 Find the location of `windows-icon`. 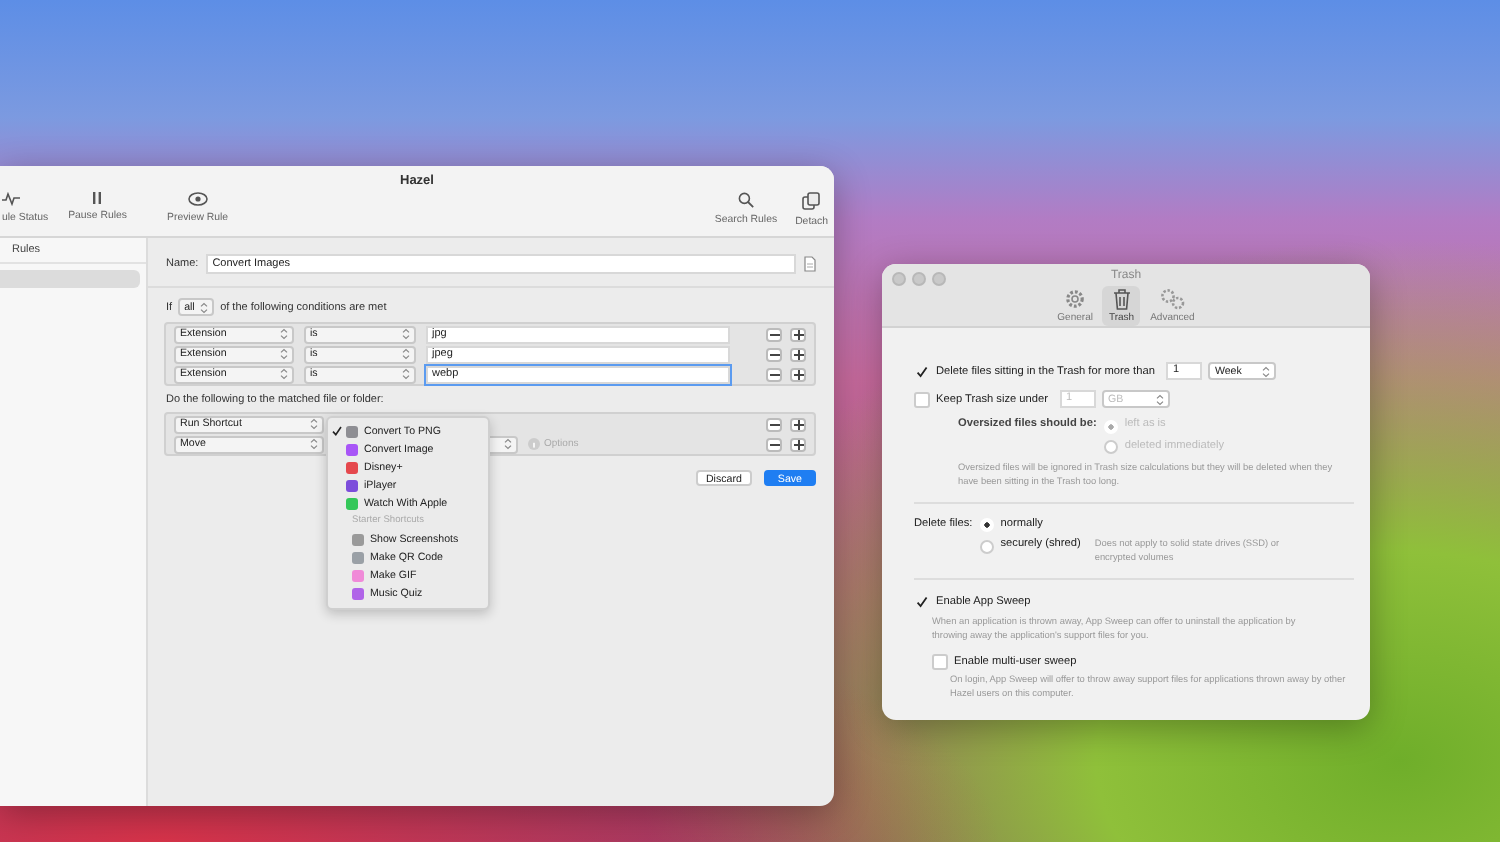

windows-icon is located at coordinates (811, 201).